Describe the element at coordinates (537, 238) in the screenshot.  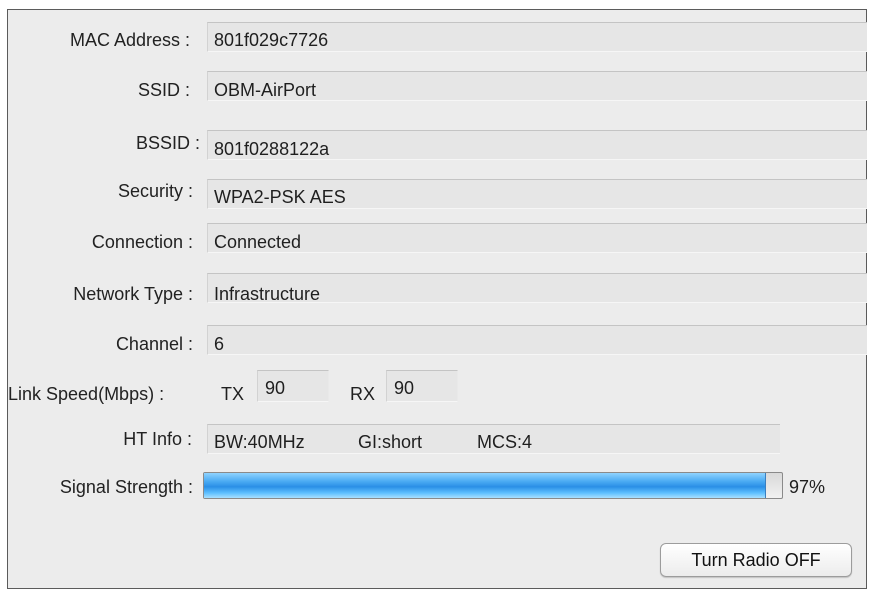
I see `connection-field` at that location.